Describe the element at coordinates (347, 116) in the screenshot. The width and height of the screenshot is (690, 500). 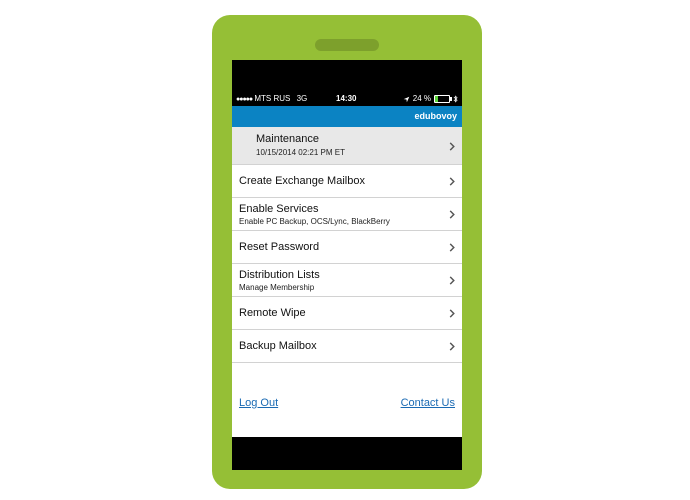
I see `user-header: edubovoy` at that location.